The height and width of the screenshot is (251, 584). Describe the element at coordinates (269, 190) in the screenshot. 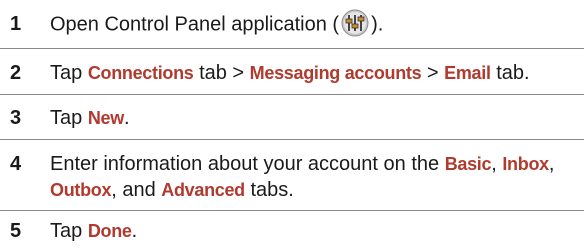

I see `step-text: tabs.` at that location.